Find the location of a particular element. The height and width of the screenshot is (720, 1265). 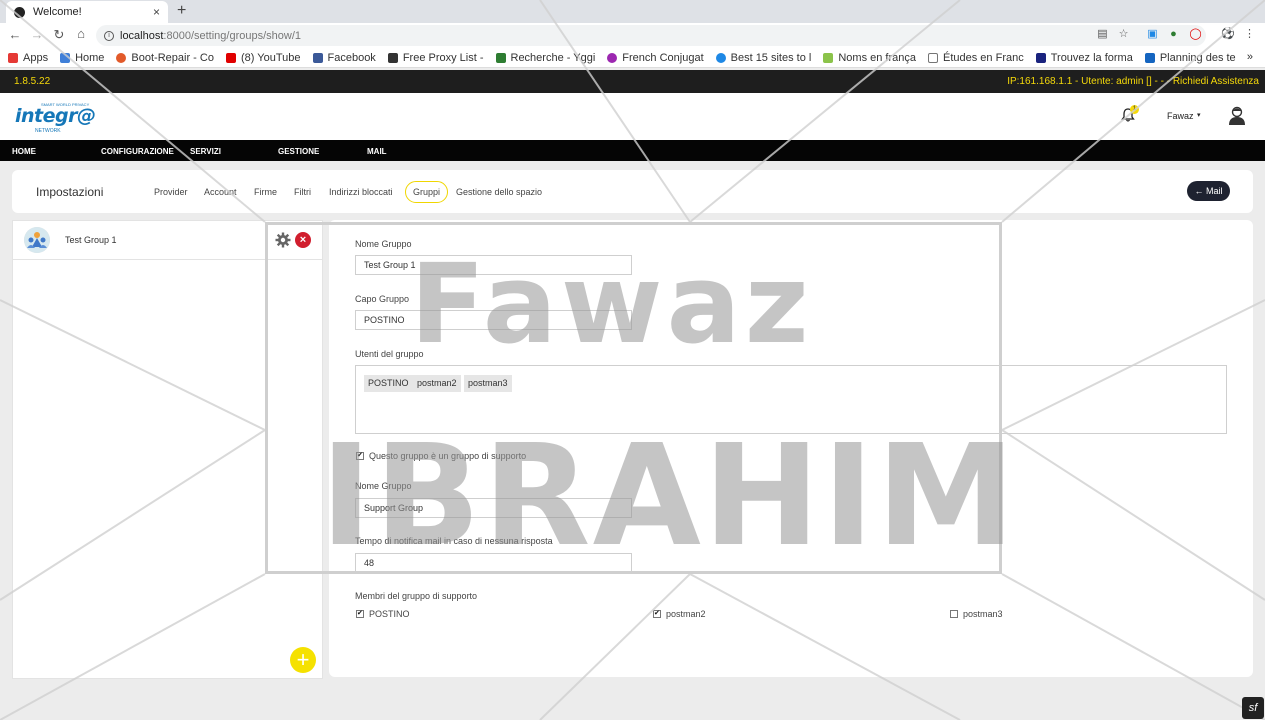

page-icon is located at coordinates (933, 57).